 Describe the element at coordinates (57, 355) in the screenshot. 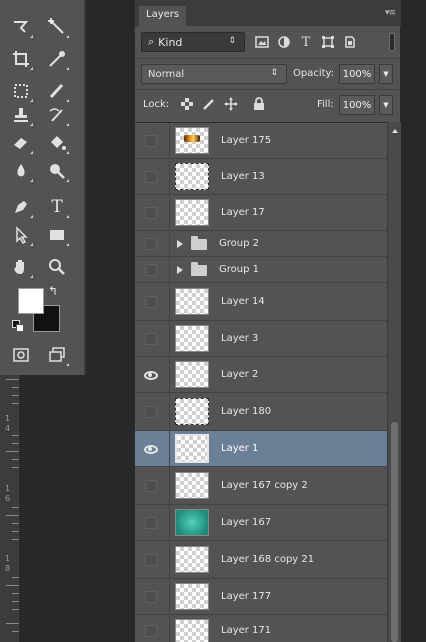

I see `screen-mode-icon` at that location.